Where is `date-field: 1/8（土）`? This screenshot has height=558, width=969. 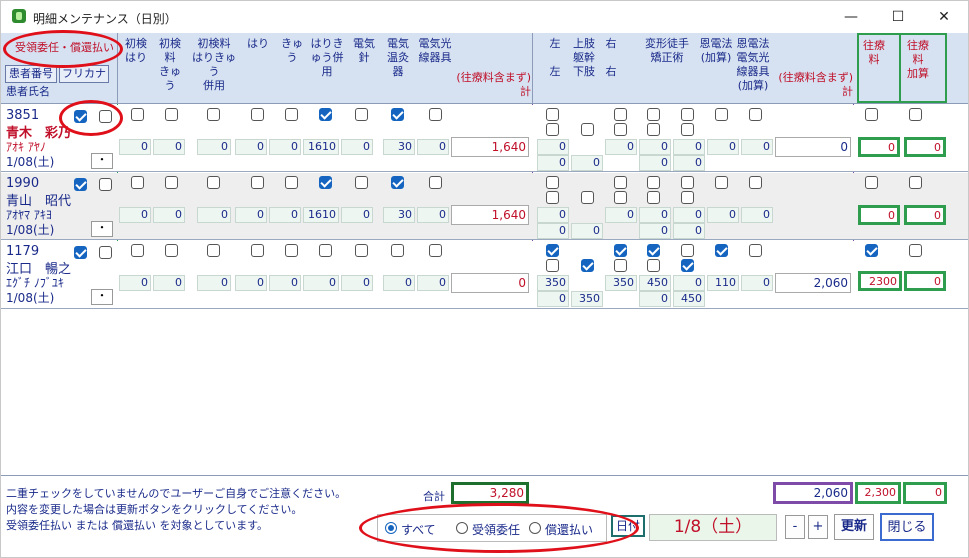 date-field: 1/8（土） is located at coordinates (713, 527).